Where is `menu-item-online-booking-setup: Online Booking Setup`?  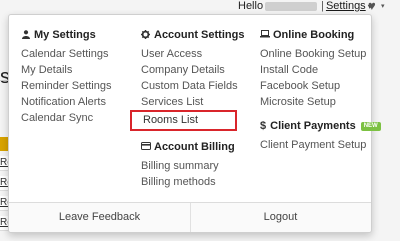 menu-item-online-booking-setup: Online Booking Setup is located at coordinates (315, 54).